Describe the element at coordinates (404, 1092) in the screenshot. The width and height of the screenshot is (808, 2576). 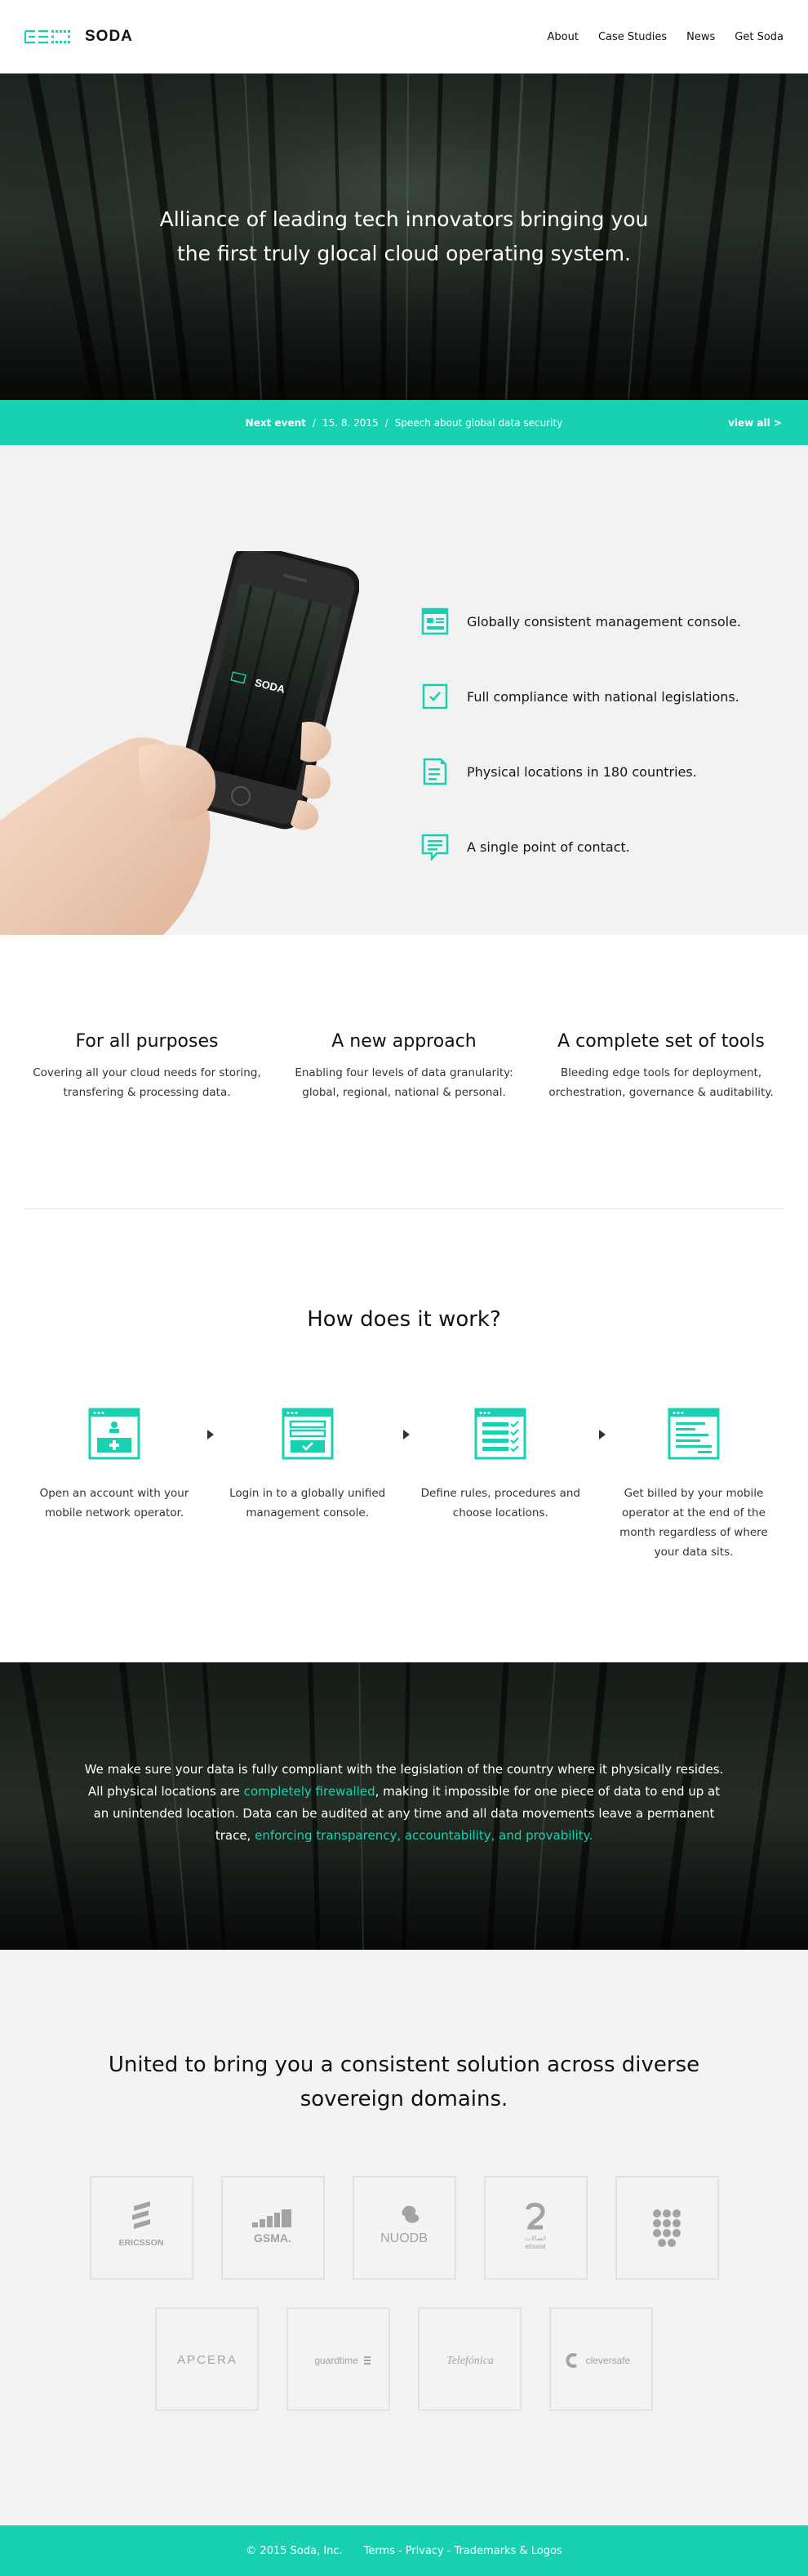
I see `purpose-line: global, regional, national & personal.` at that location.